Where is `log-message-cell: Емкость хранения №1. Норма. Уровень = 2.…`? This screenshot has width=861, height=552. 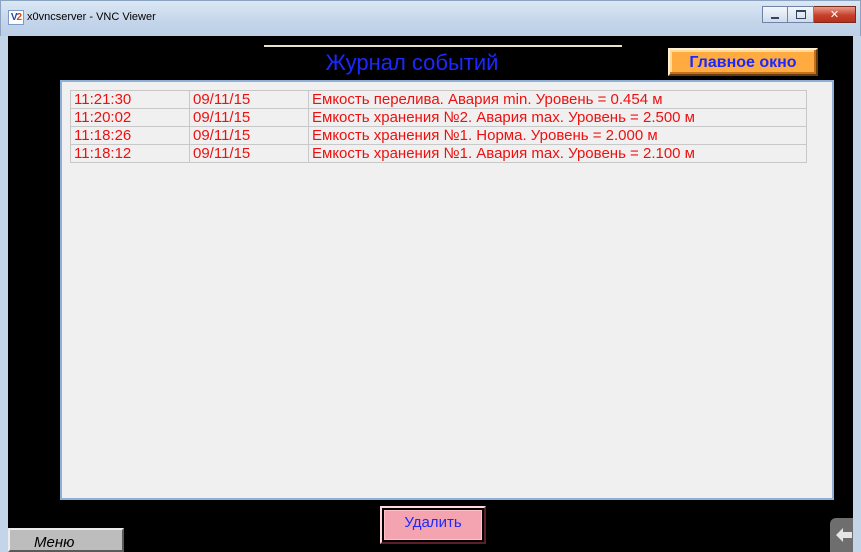
log-message-cell: Емкость хранения №1. Норма. Уровень = 2.… is located at coordinates (557, 135).